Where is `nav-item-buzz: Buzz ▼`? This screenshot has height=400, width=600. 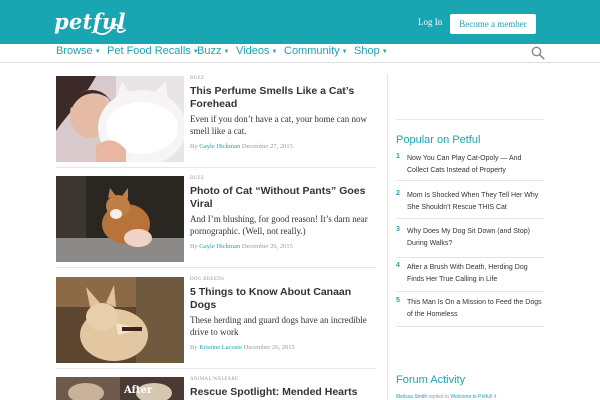
nav-item-buzz: Buzz ▼ is located at coordinates (213, 51).